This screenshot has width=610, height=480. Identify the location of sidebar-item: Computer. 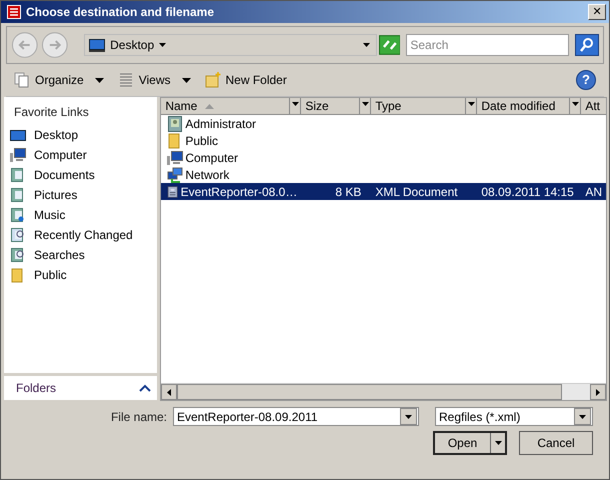
(81, 155).